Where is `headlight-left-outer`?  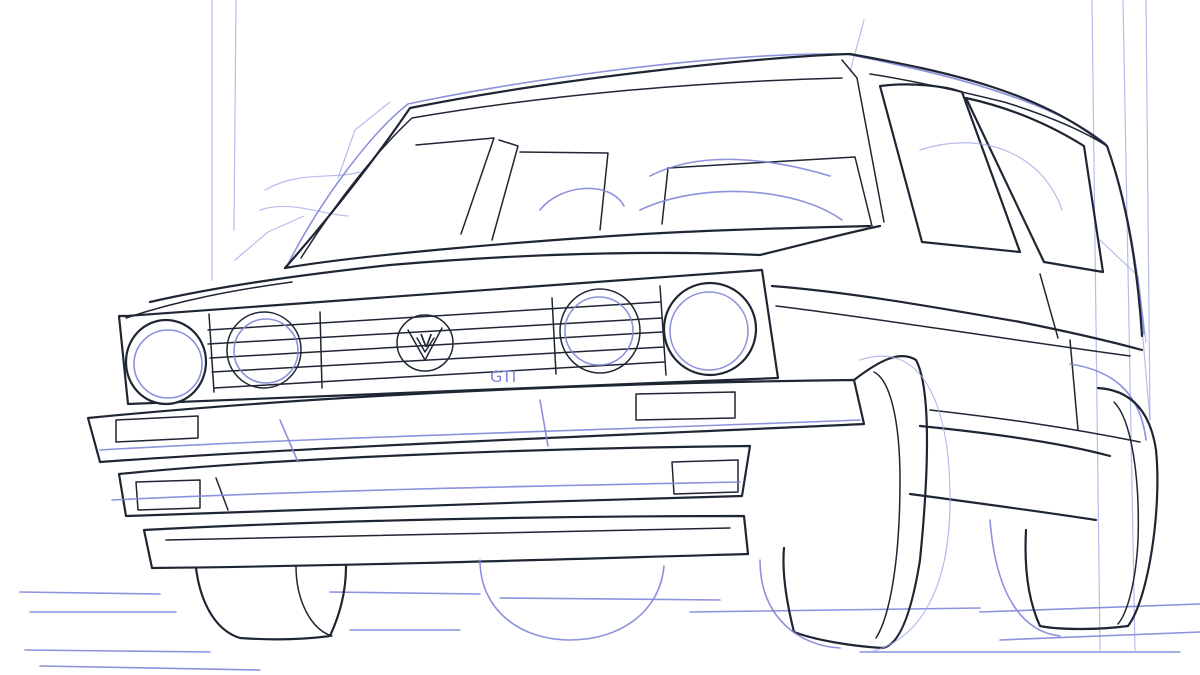
headlight-left-outer is located at coordinates (166, 362).